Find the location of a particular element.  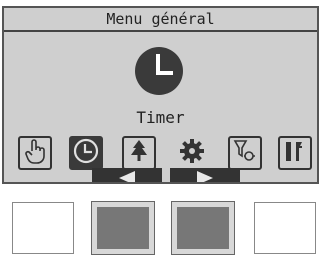

hand-pointer-icon is located at coordinates (35, 153).